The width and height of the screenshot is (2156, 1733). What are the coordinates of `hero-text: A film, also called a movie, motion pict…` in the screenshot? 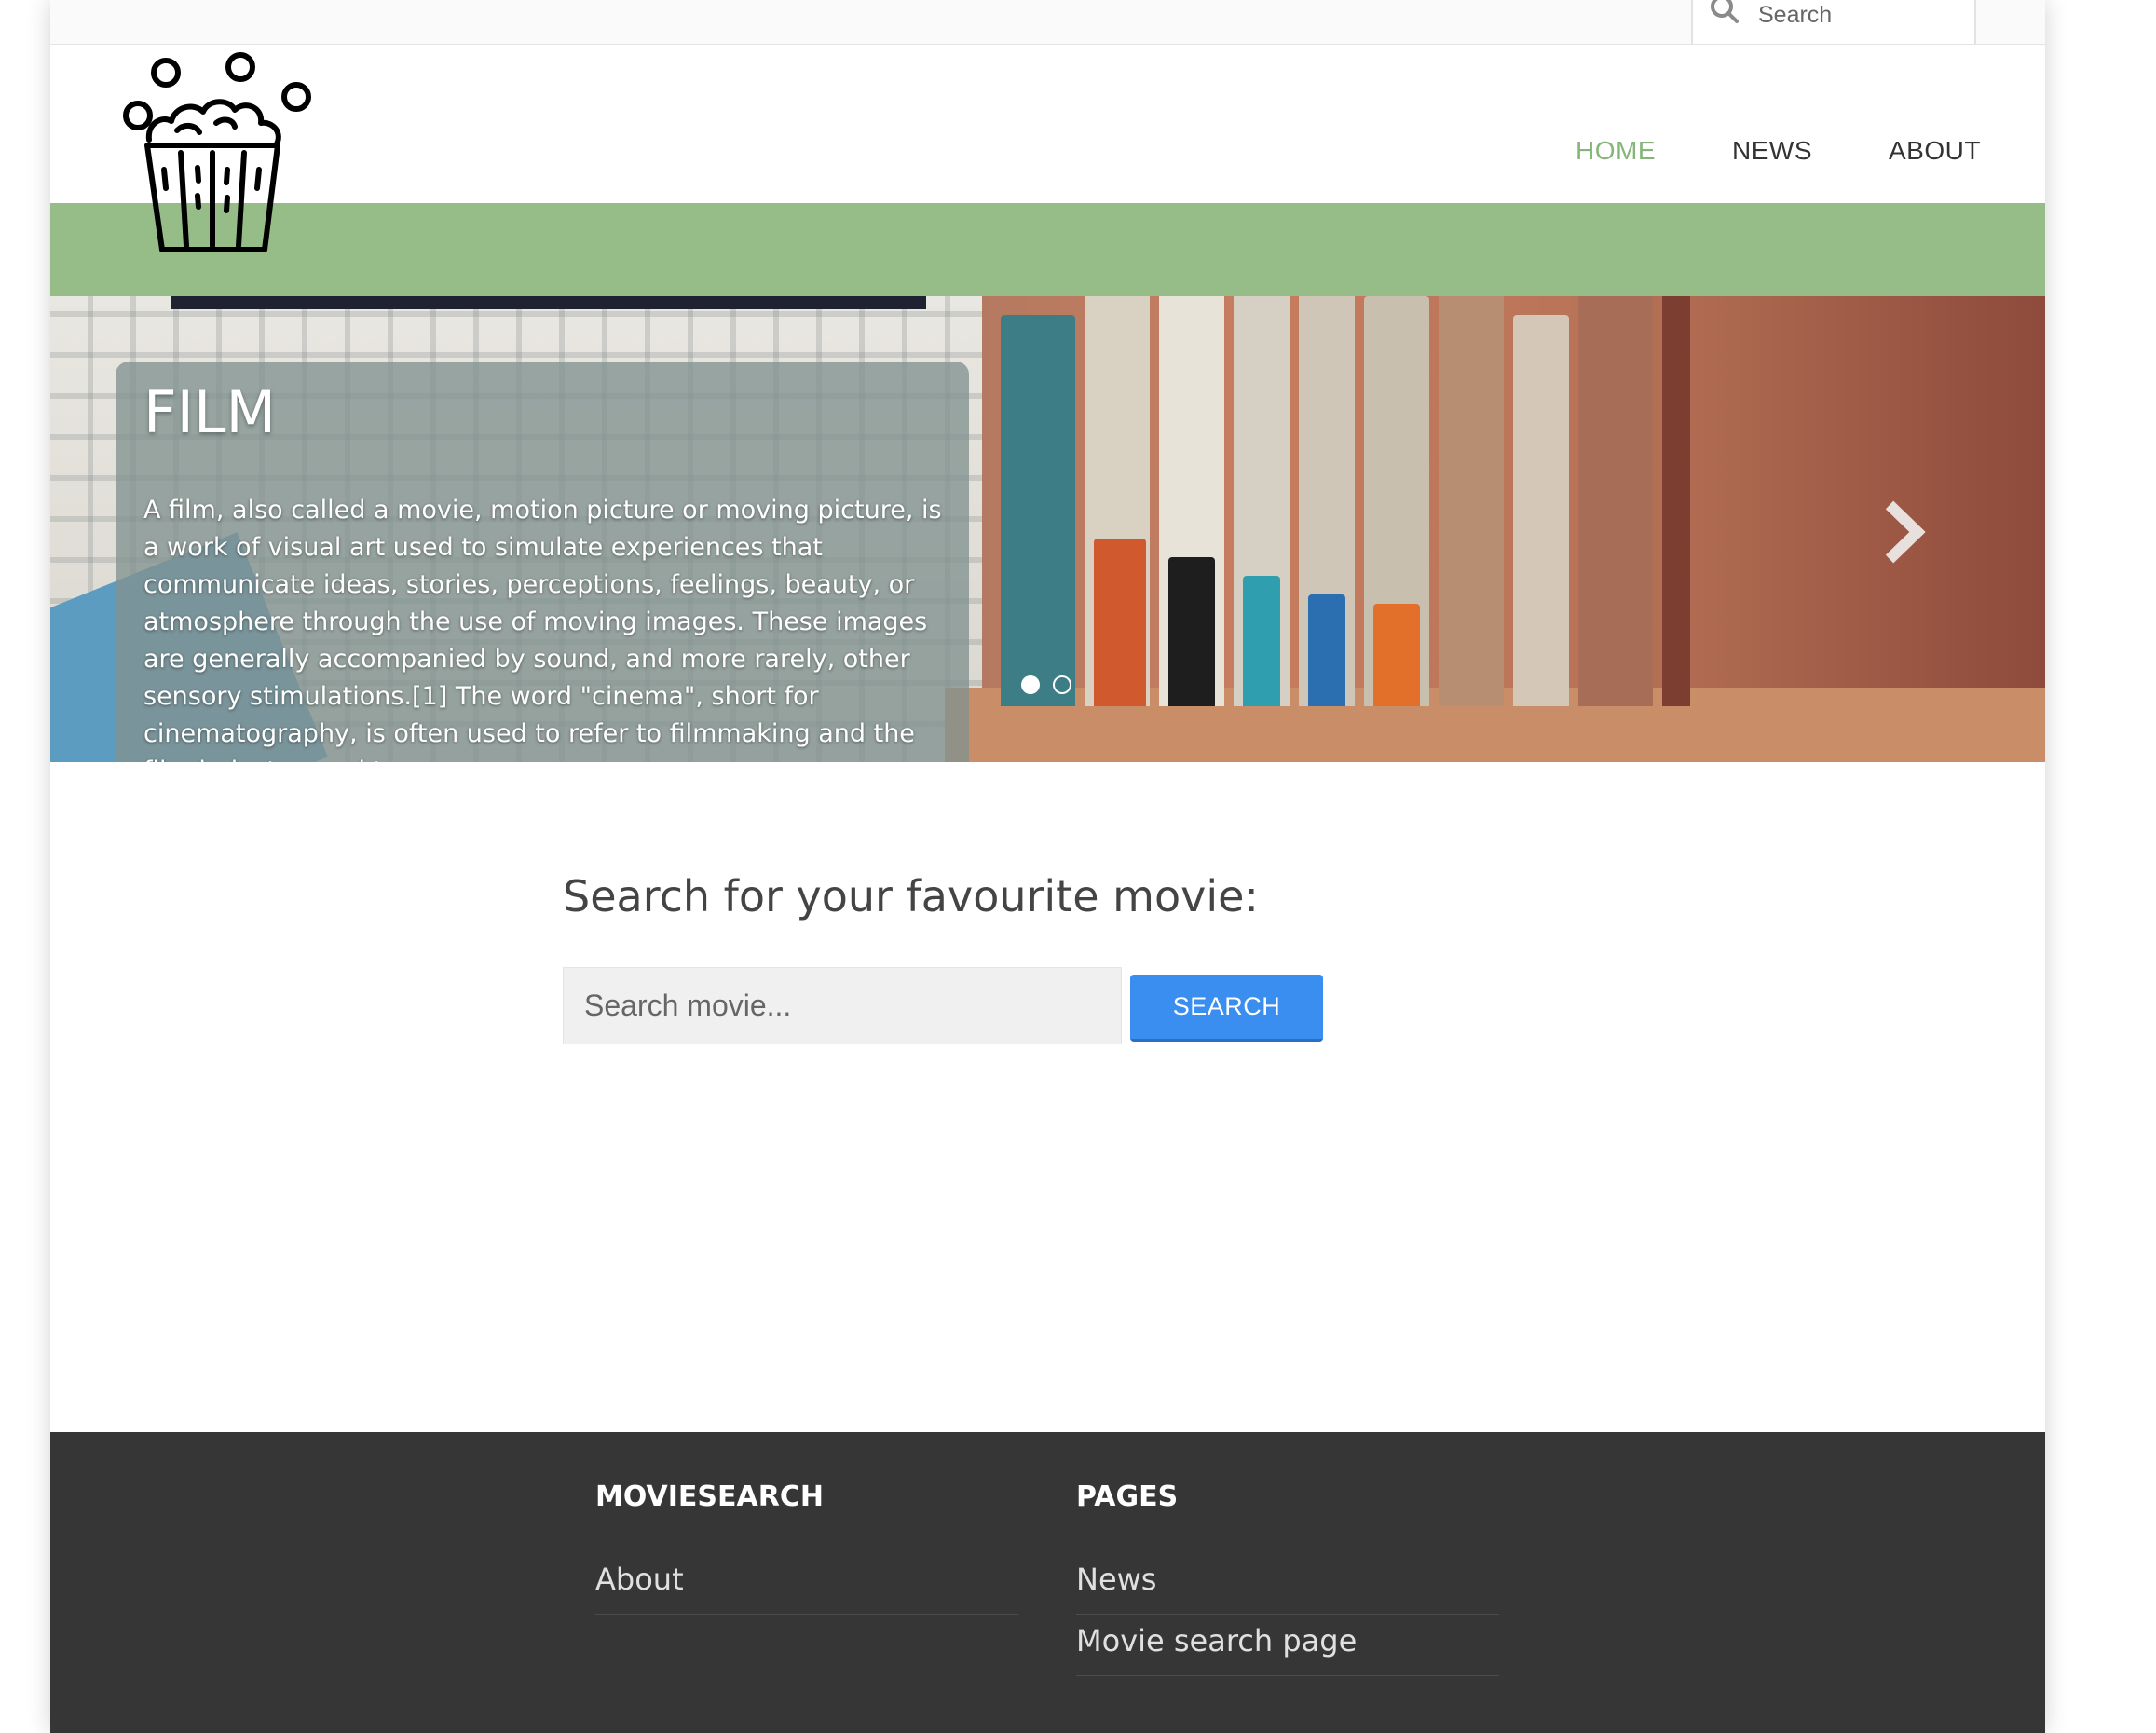 It's located at (542, 629).